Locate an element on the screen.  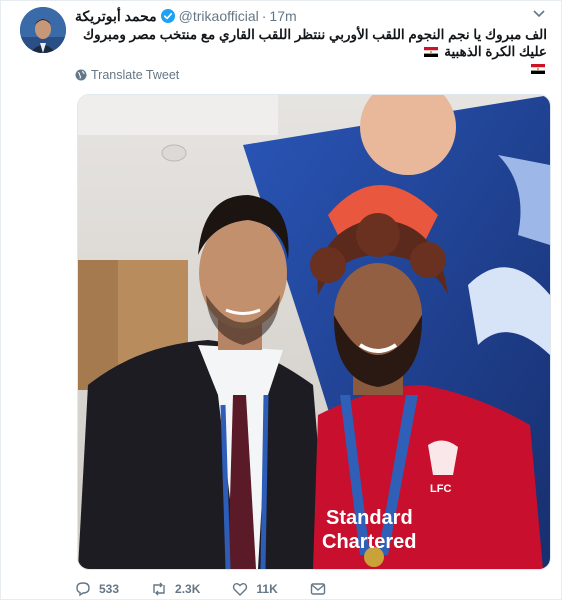
tweet-actions: 533 2.3K 11K is located at coordinates (216, 589).